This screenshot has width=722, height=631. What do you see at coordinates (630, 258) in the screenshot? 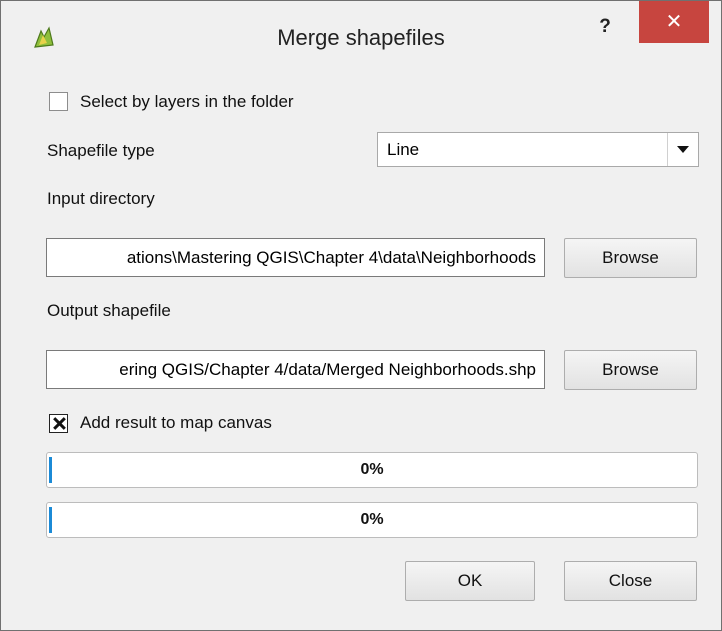
I see `input-browse-button: Browse` at bounding box center [630, 258].